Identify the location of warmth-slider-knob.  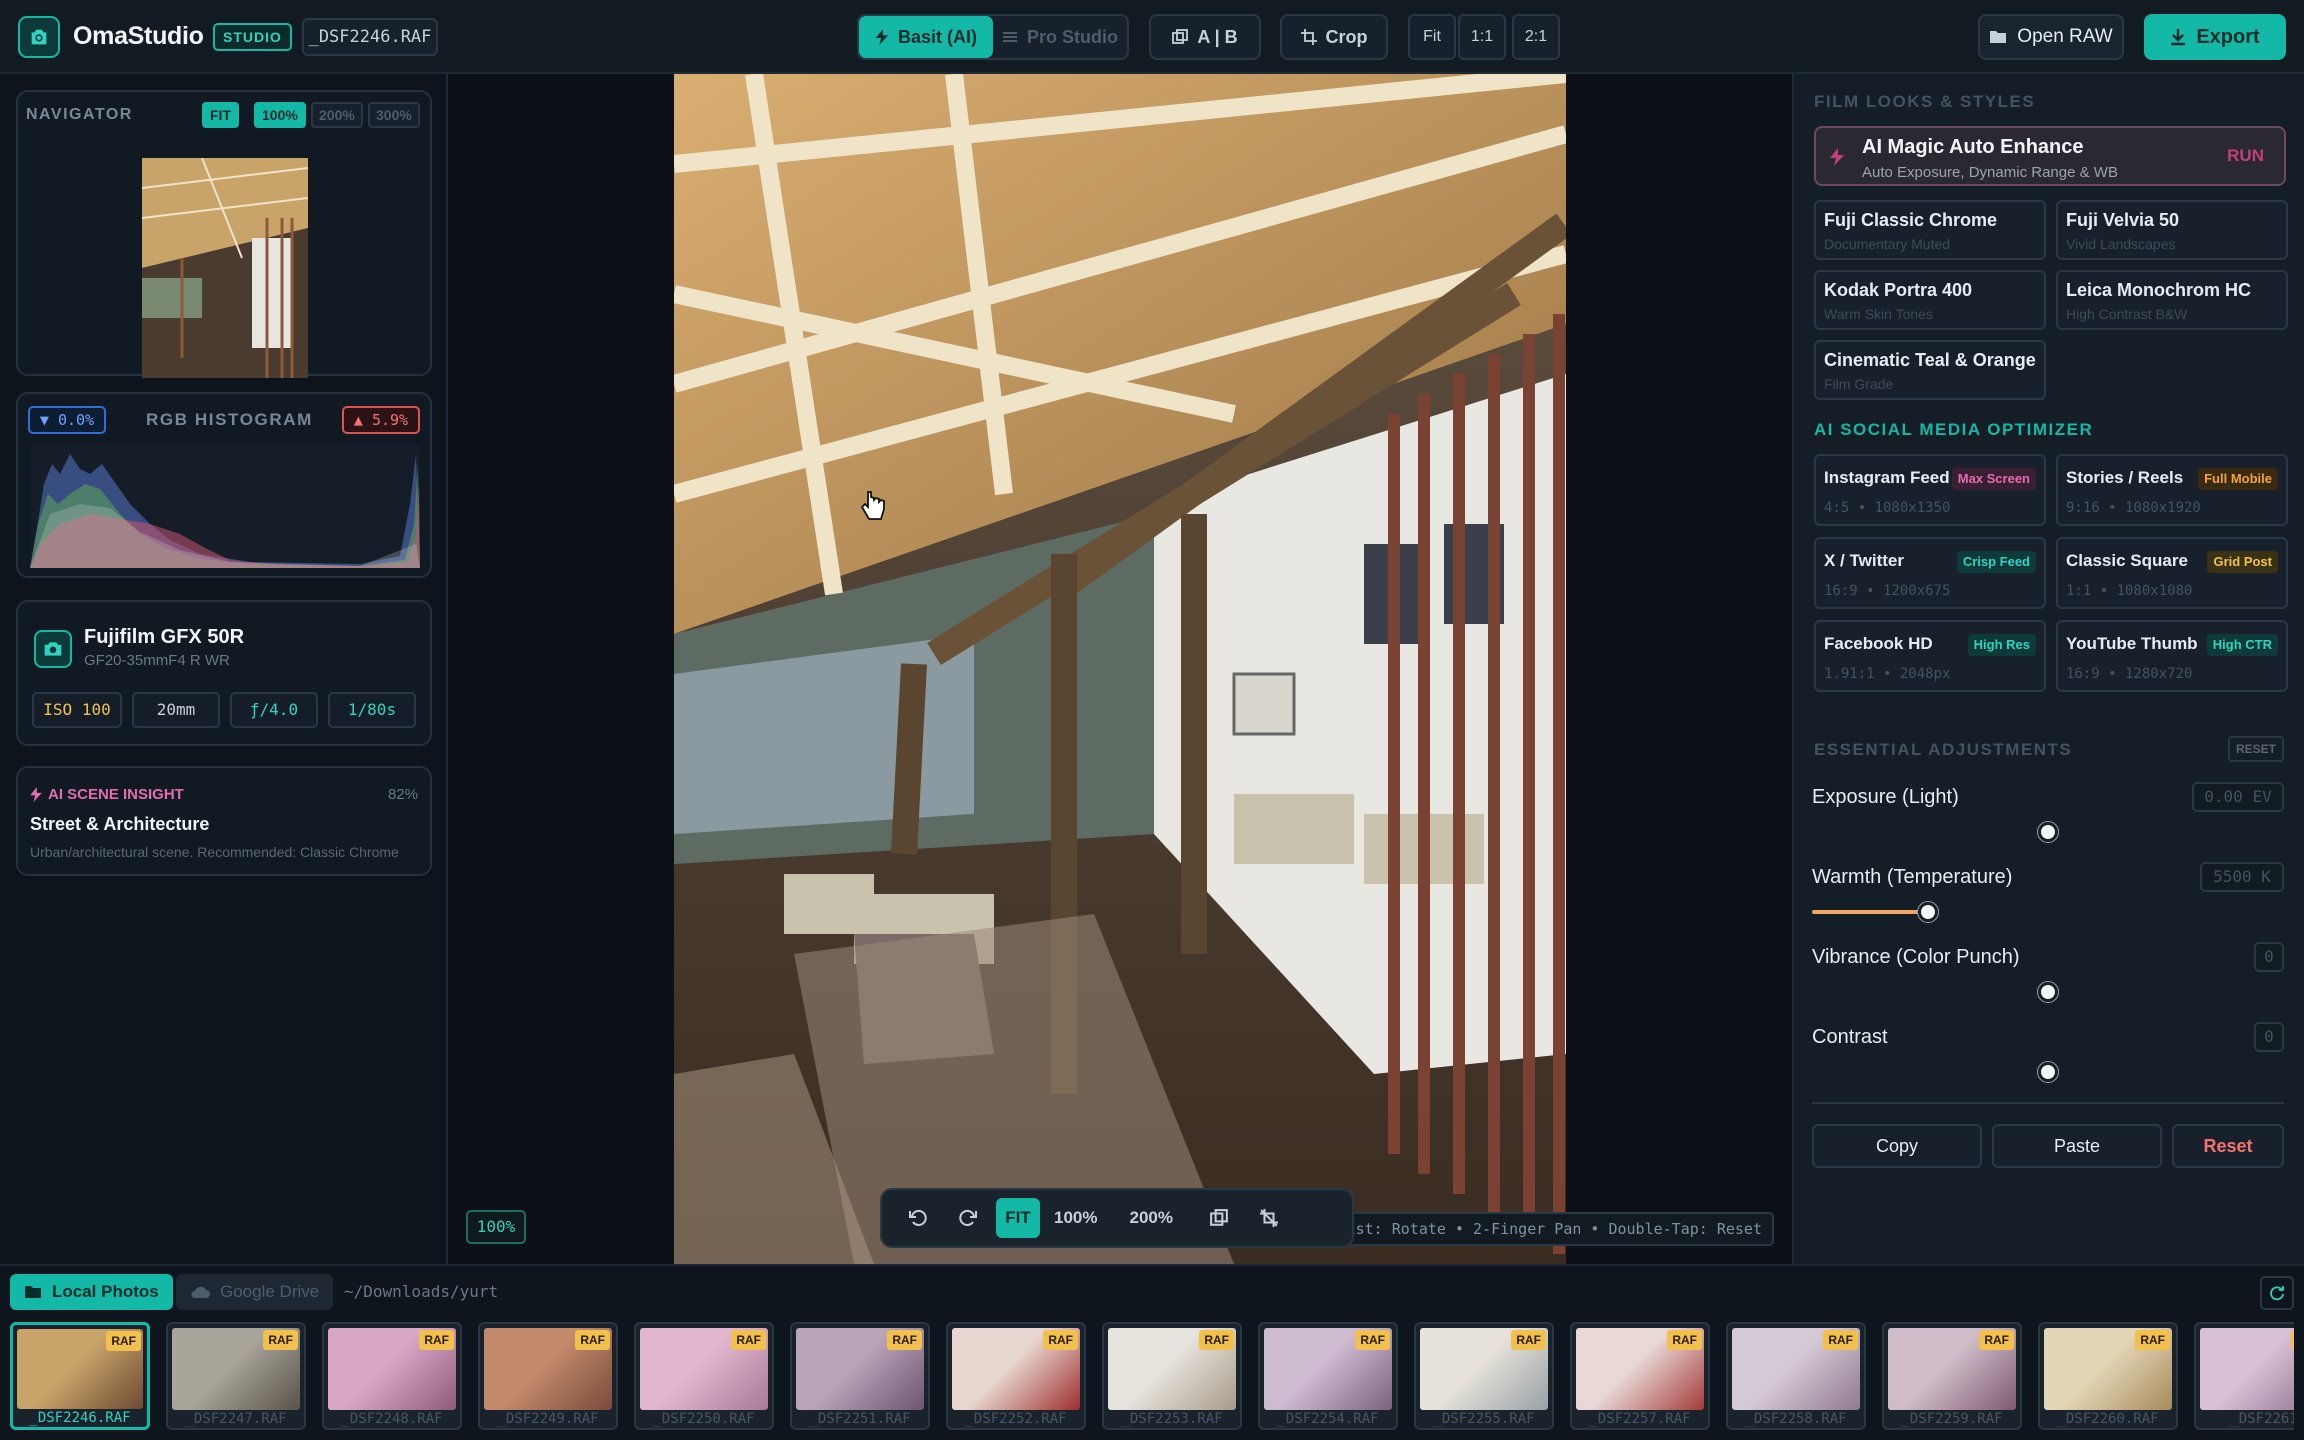
(1927, 912).